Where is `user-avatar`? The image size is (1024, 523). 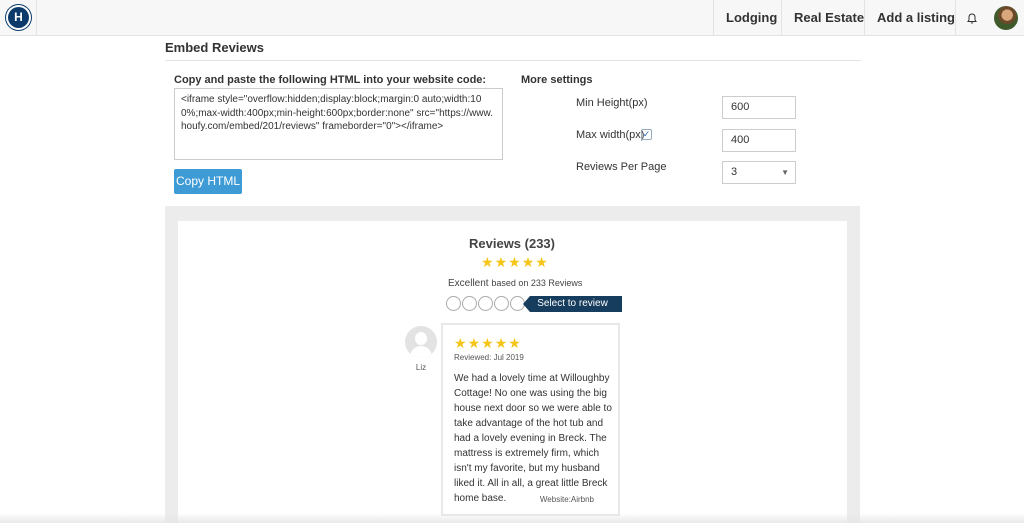
user-avatar is located at coordinates (1006, 18).